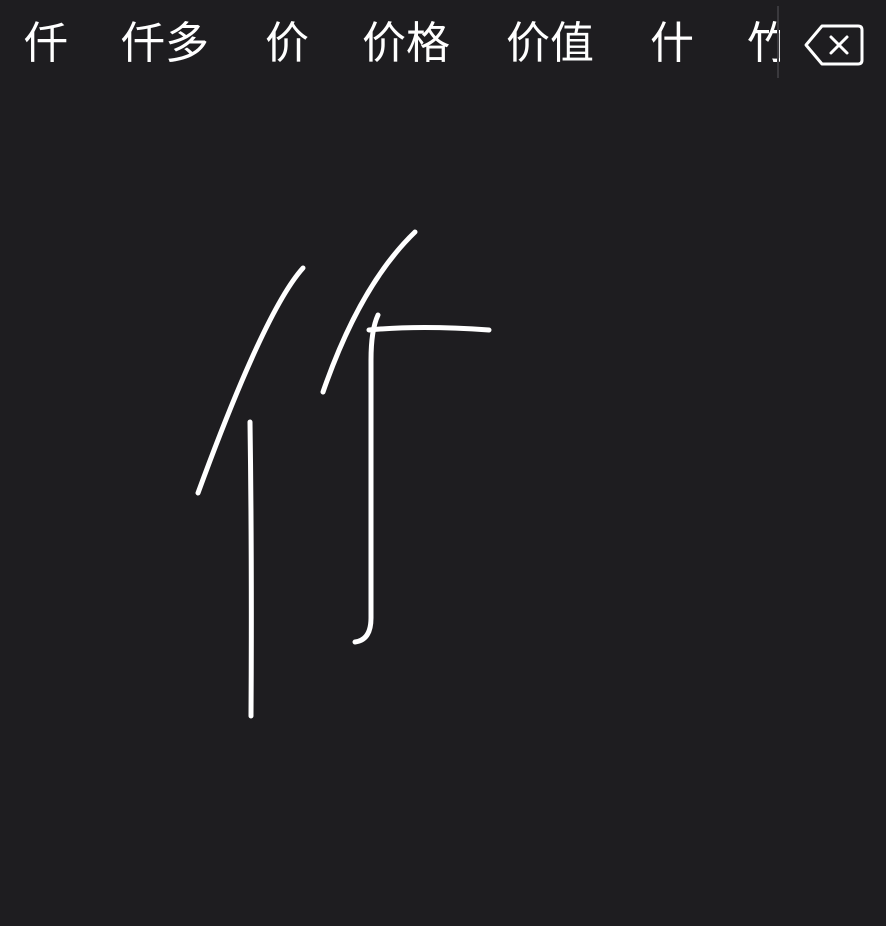 The image size is (886, 926). Describe the element at coordinates (672, 44) in the screenshot. I see `candidate-6: 什` at that location.